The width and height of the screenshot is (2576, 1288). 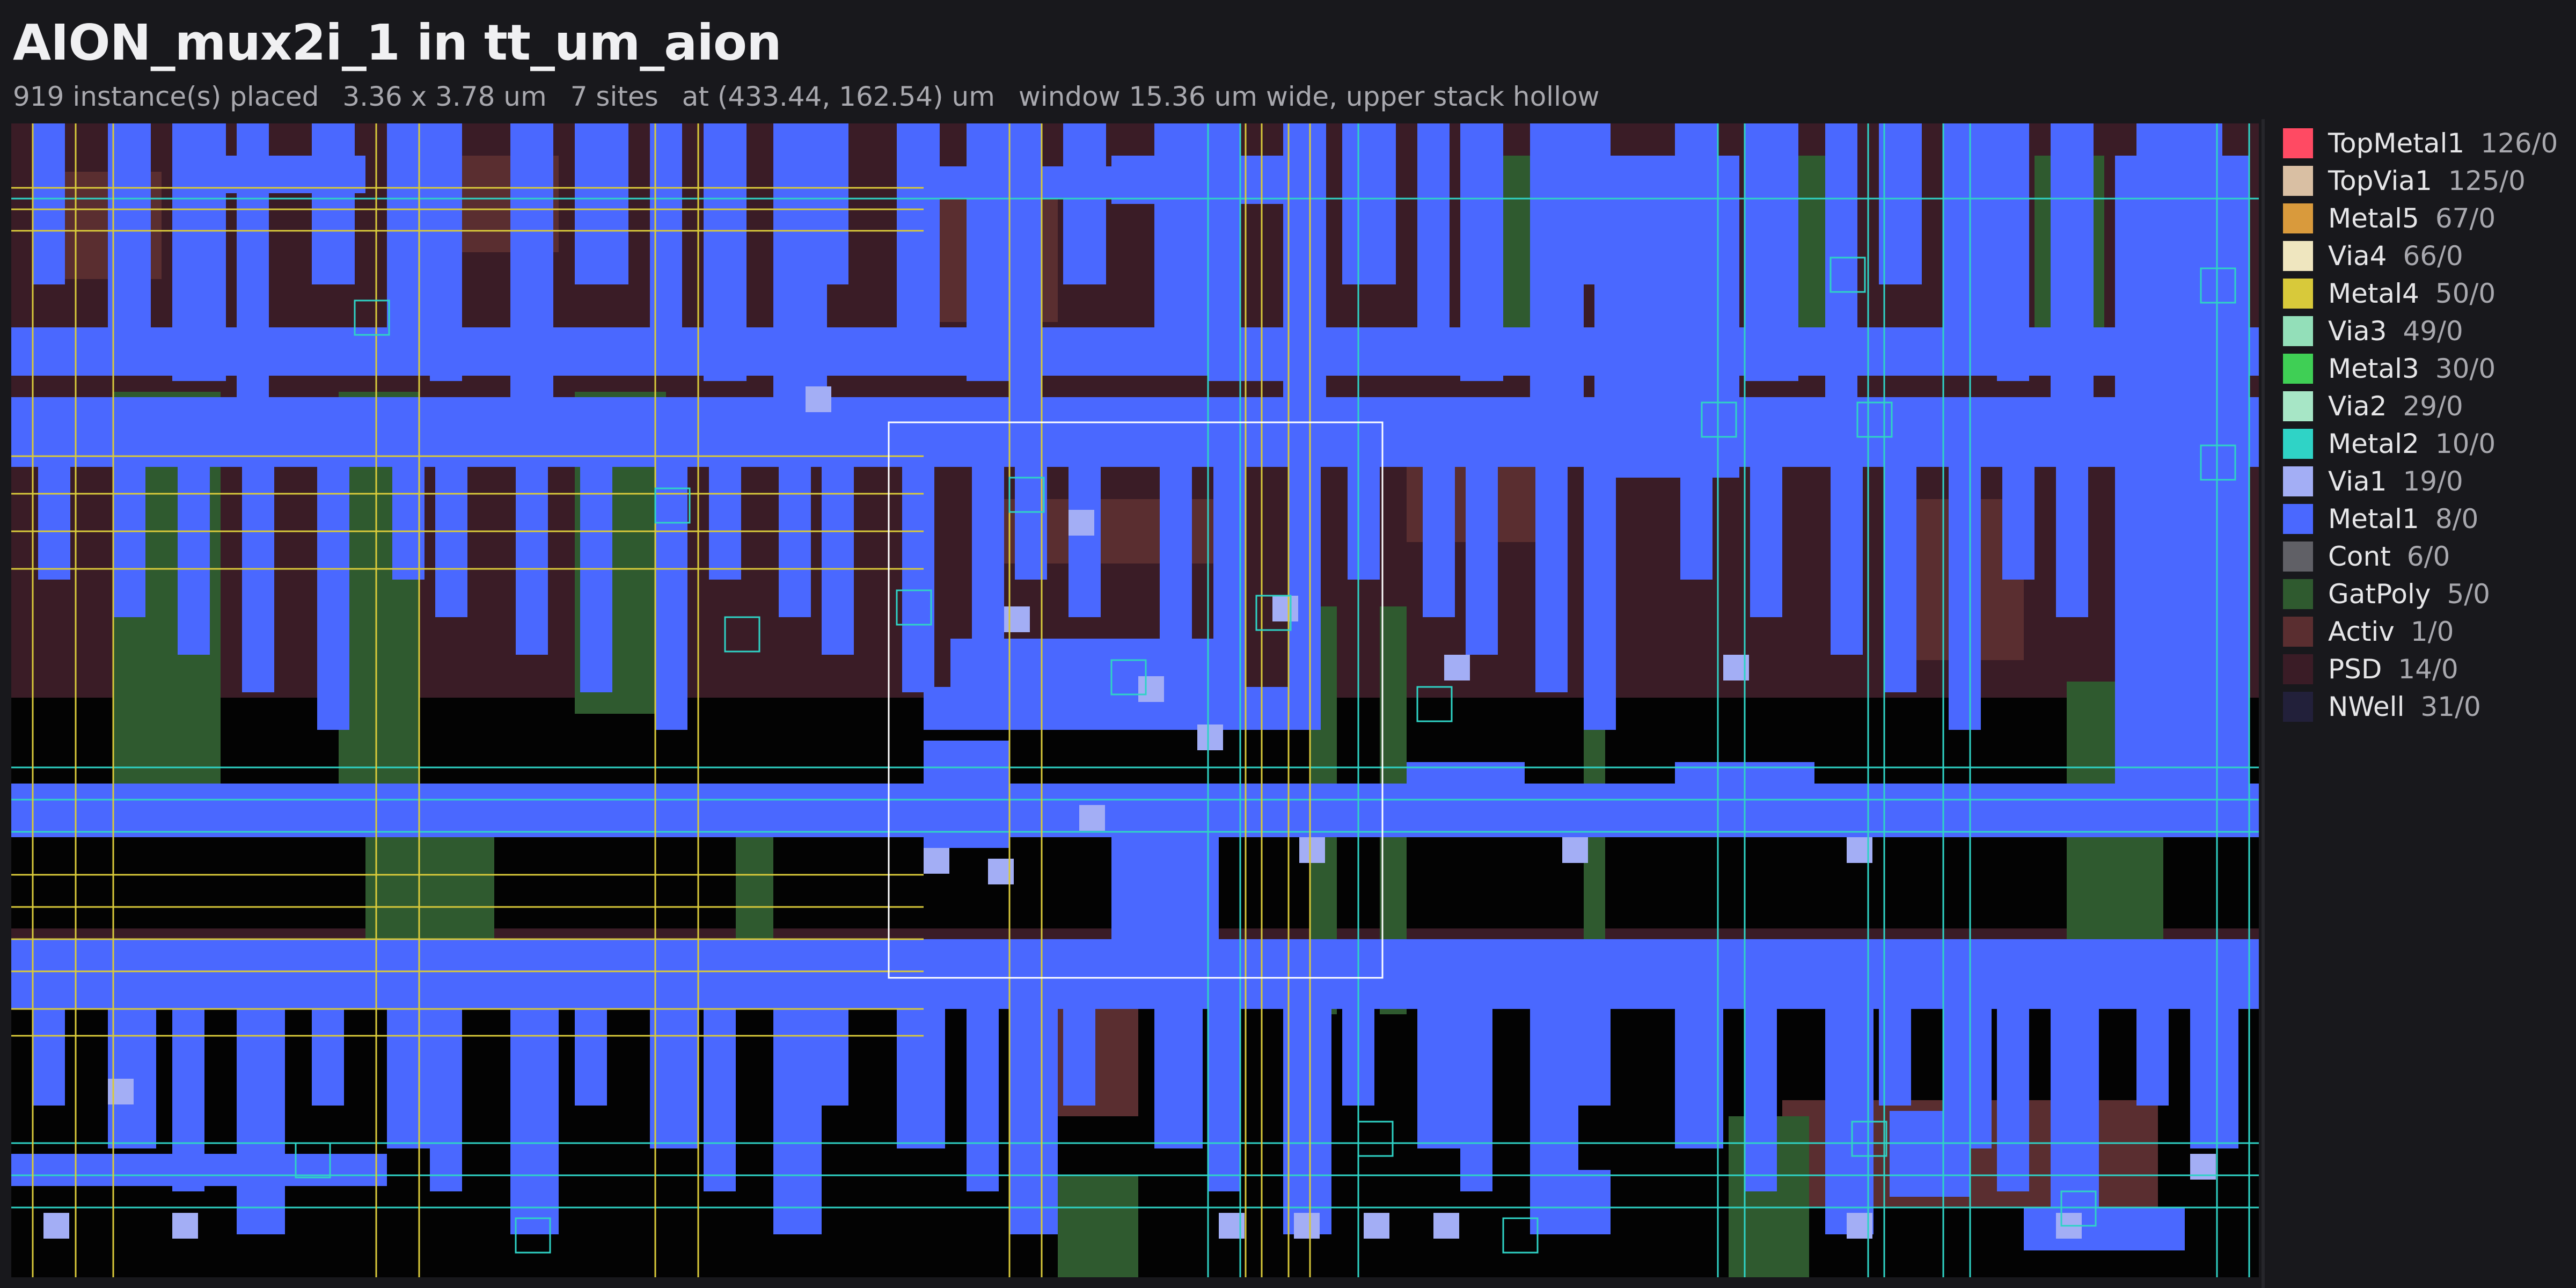 What do you see at coordinates (2433, 331) in the screenshot?
I see `layer-count: 49/0` at bounding box center [2433, 331].